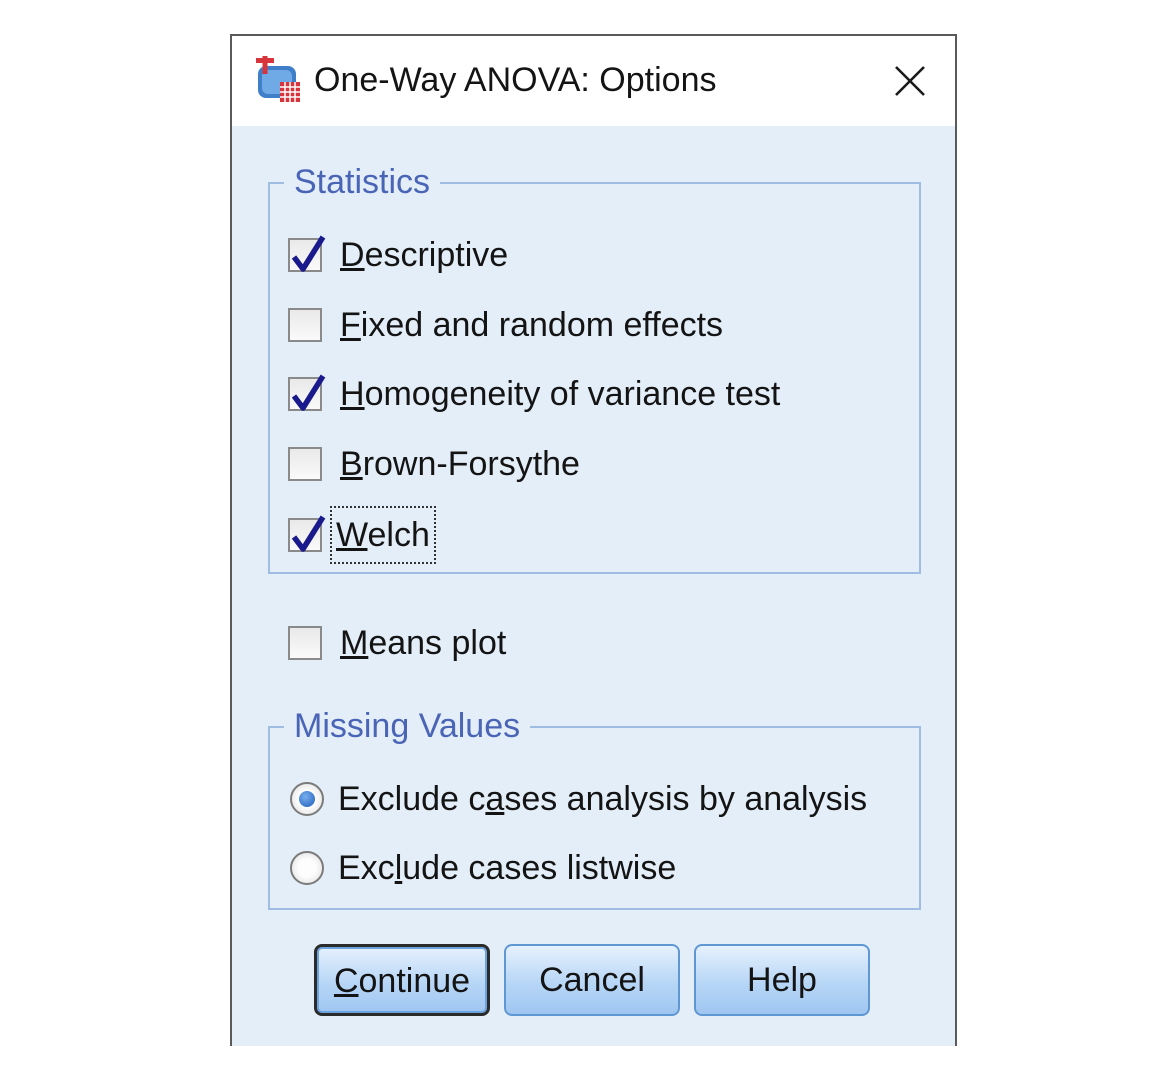 The width and height of the screenshot is (1163, 1080). I want to click on dialog-title: One-Way ANOVA: Options, so click(515, 80).